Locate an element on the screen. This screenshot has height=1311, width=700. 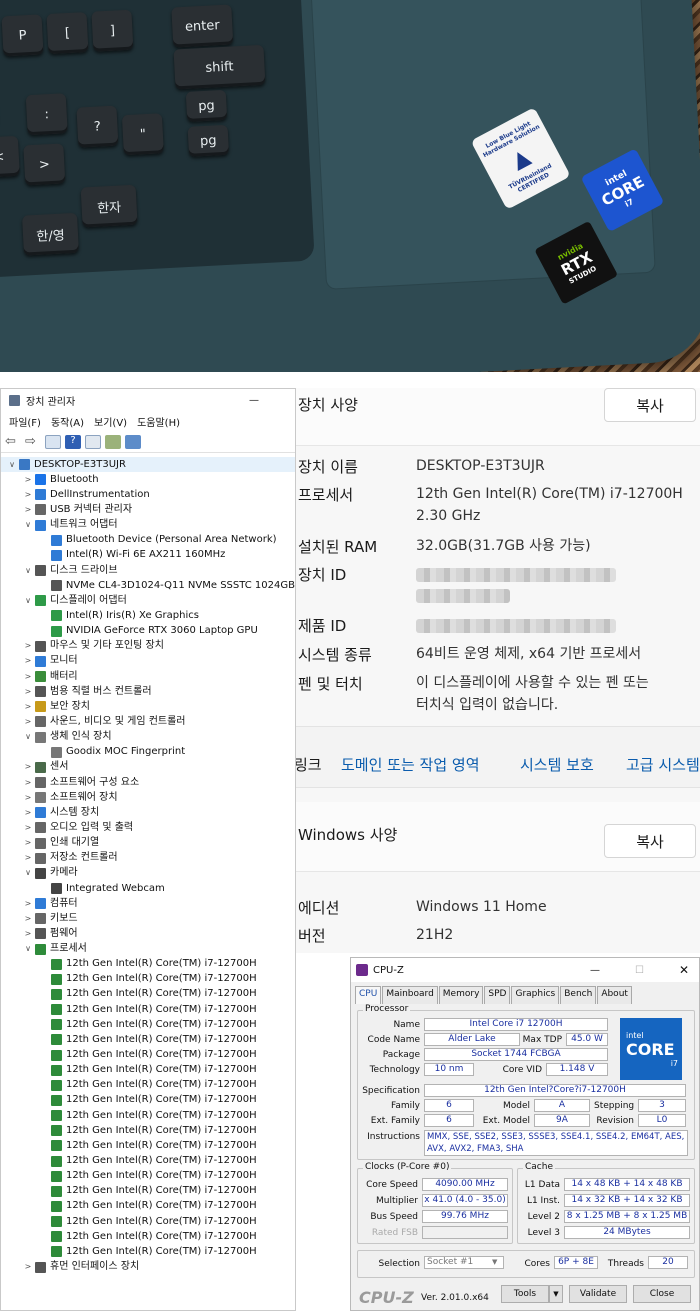
close-icon: ✕ is located at coordinates (684, 970).